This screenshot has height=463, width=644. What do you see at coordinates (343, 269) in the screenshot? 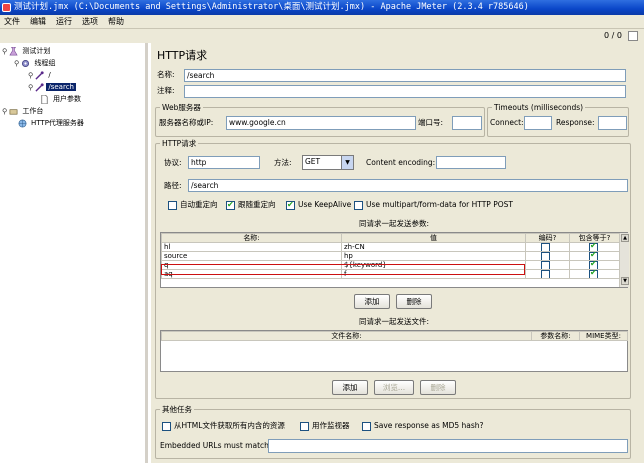
I see `highlight-annotation` at bounding box center [343, 269].